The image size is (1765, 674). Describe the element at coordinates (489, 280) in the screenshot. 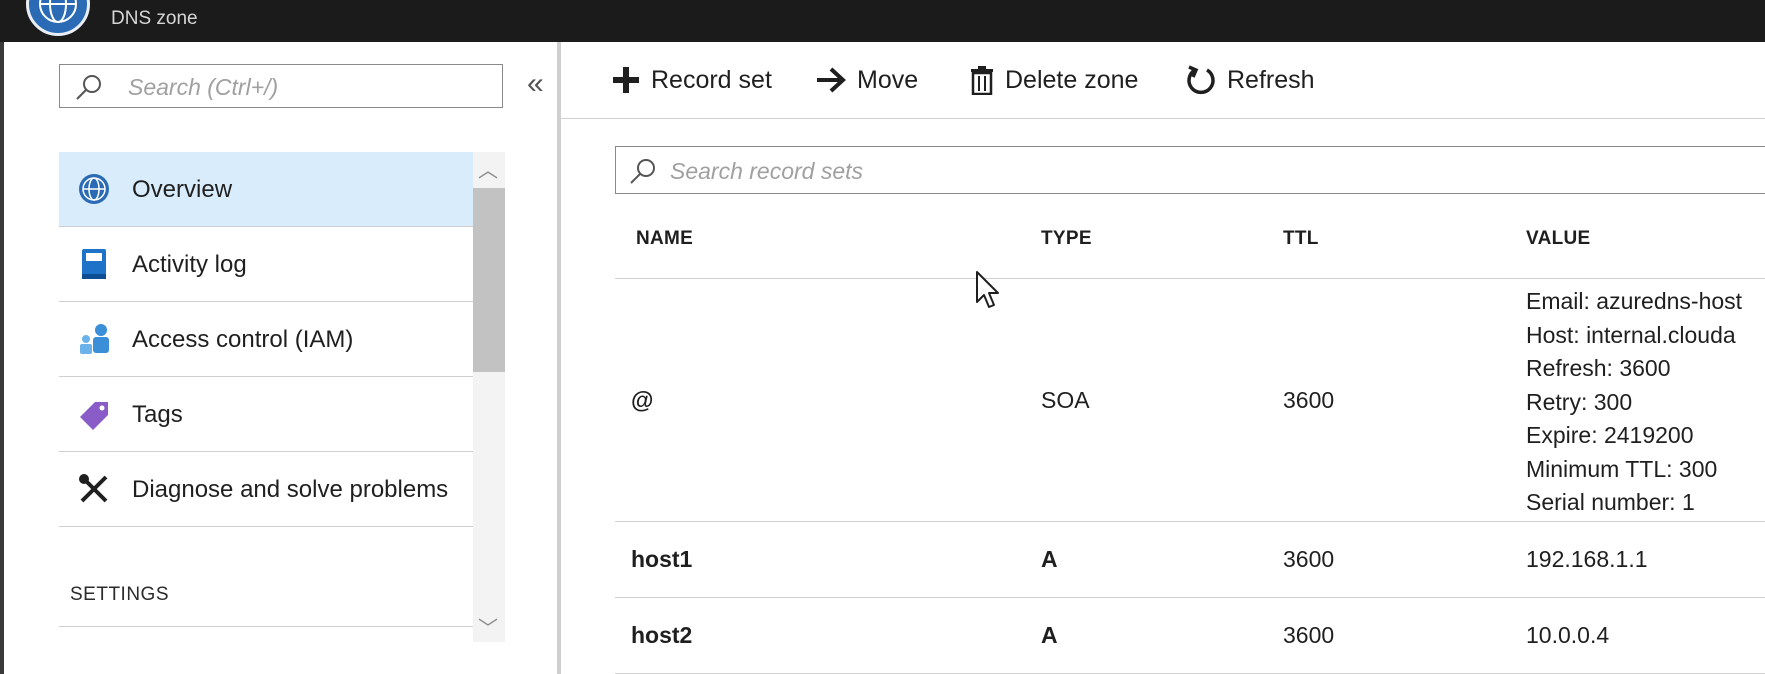

I see `menu-scrollbar-thumb` at that location.